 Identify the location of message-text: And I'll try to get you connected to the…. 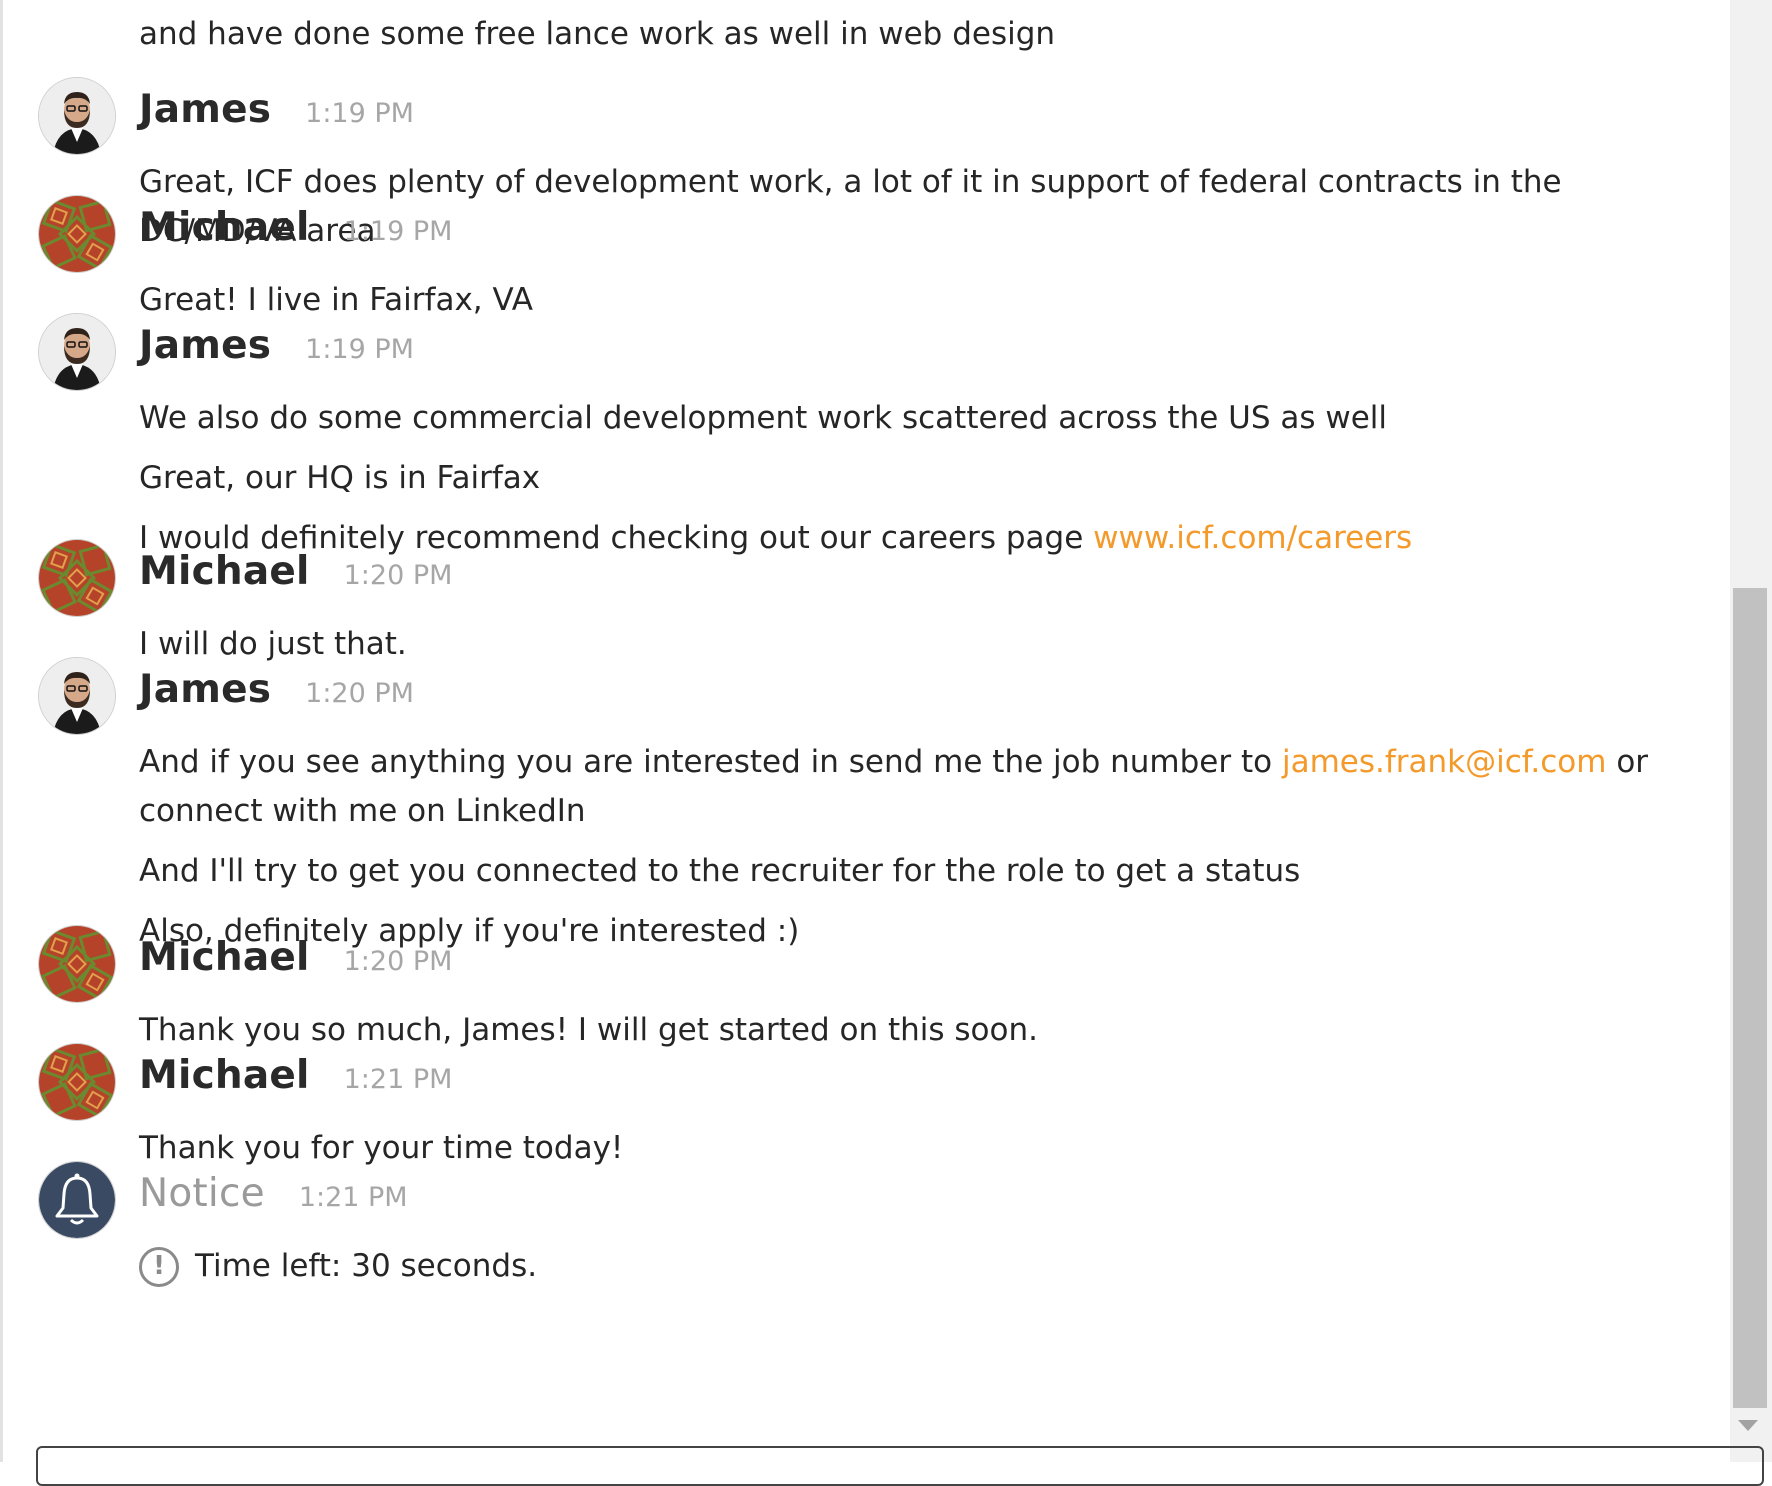
(720, 871).